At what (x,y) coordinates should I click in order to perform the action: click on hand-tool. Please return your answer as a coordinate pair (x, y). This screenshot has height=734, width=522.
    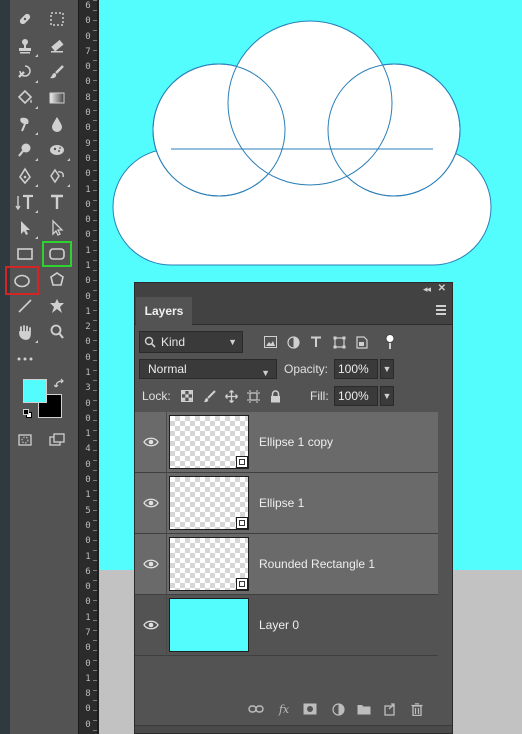
    Looking at the image, I should click on (25, 332).